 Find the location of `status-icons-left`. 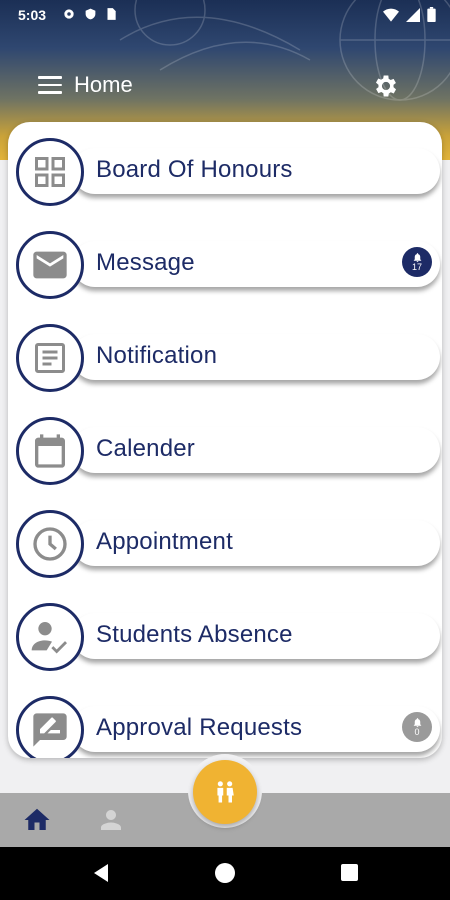

status-icons-left is located at coordinates (89, 14).